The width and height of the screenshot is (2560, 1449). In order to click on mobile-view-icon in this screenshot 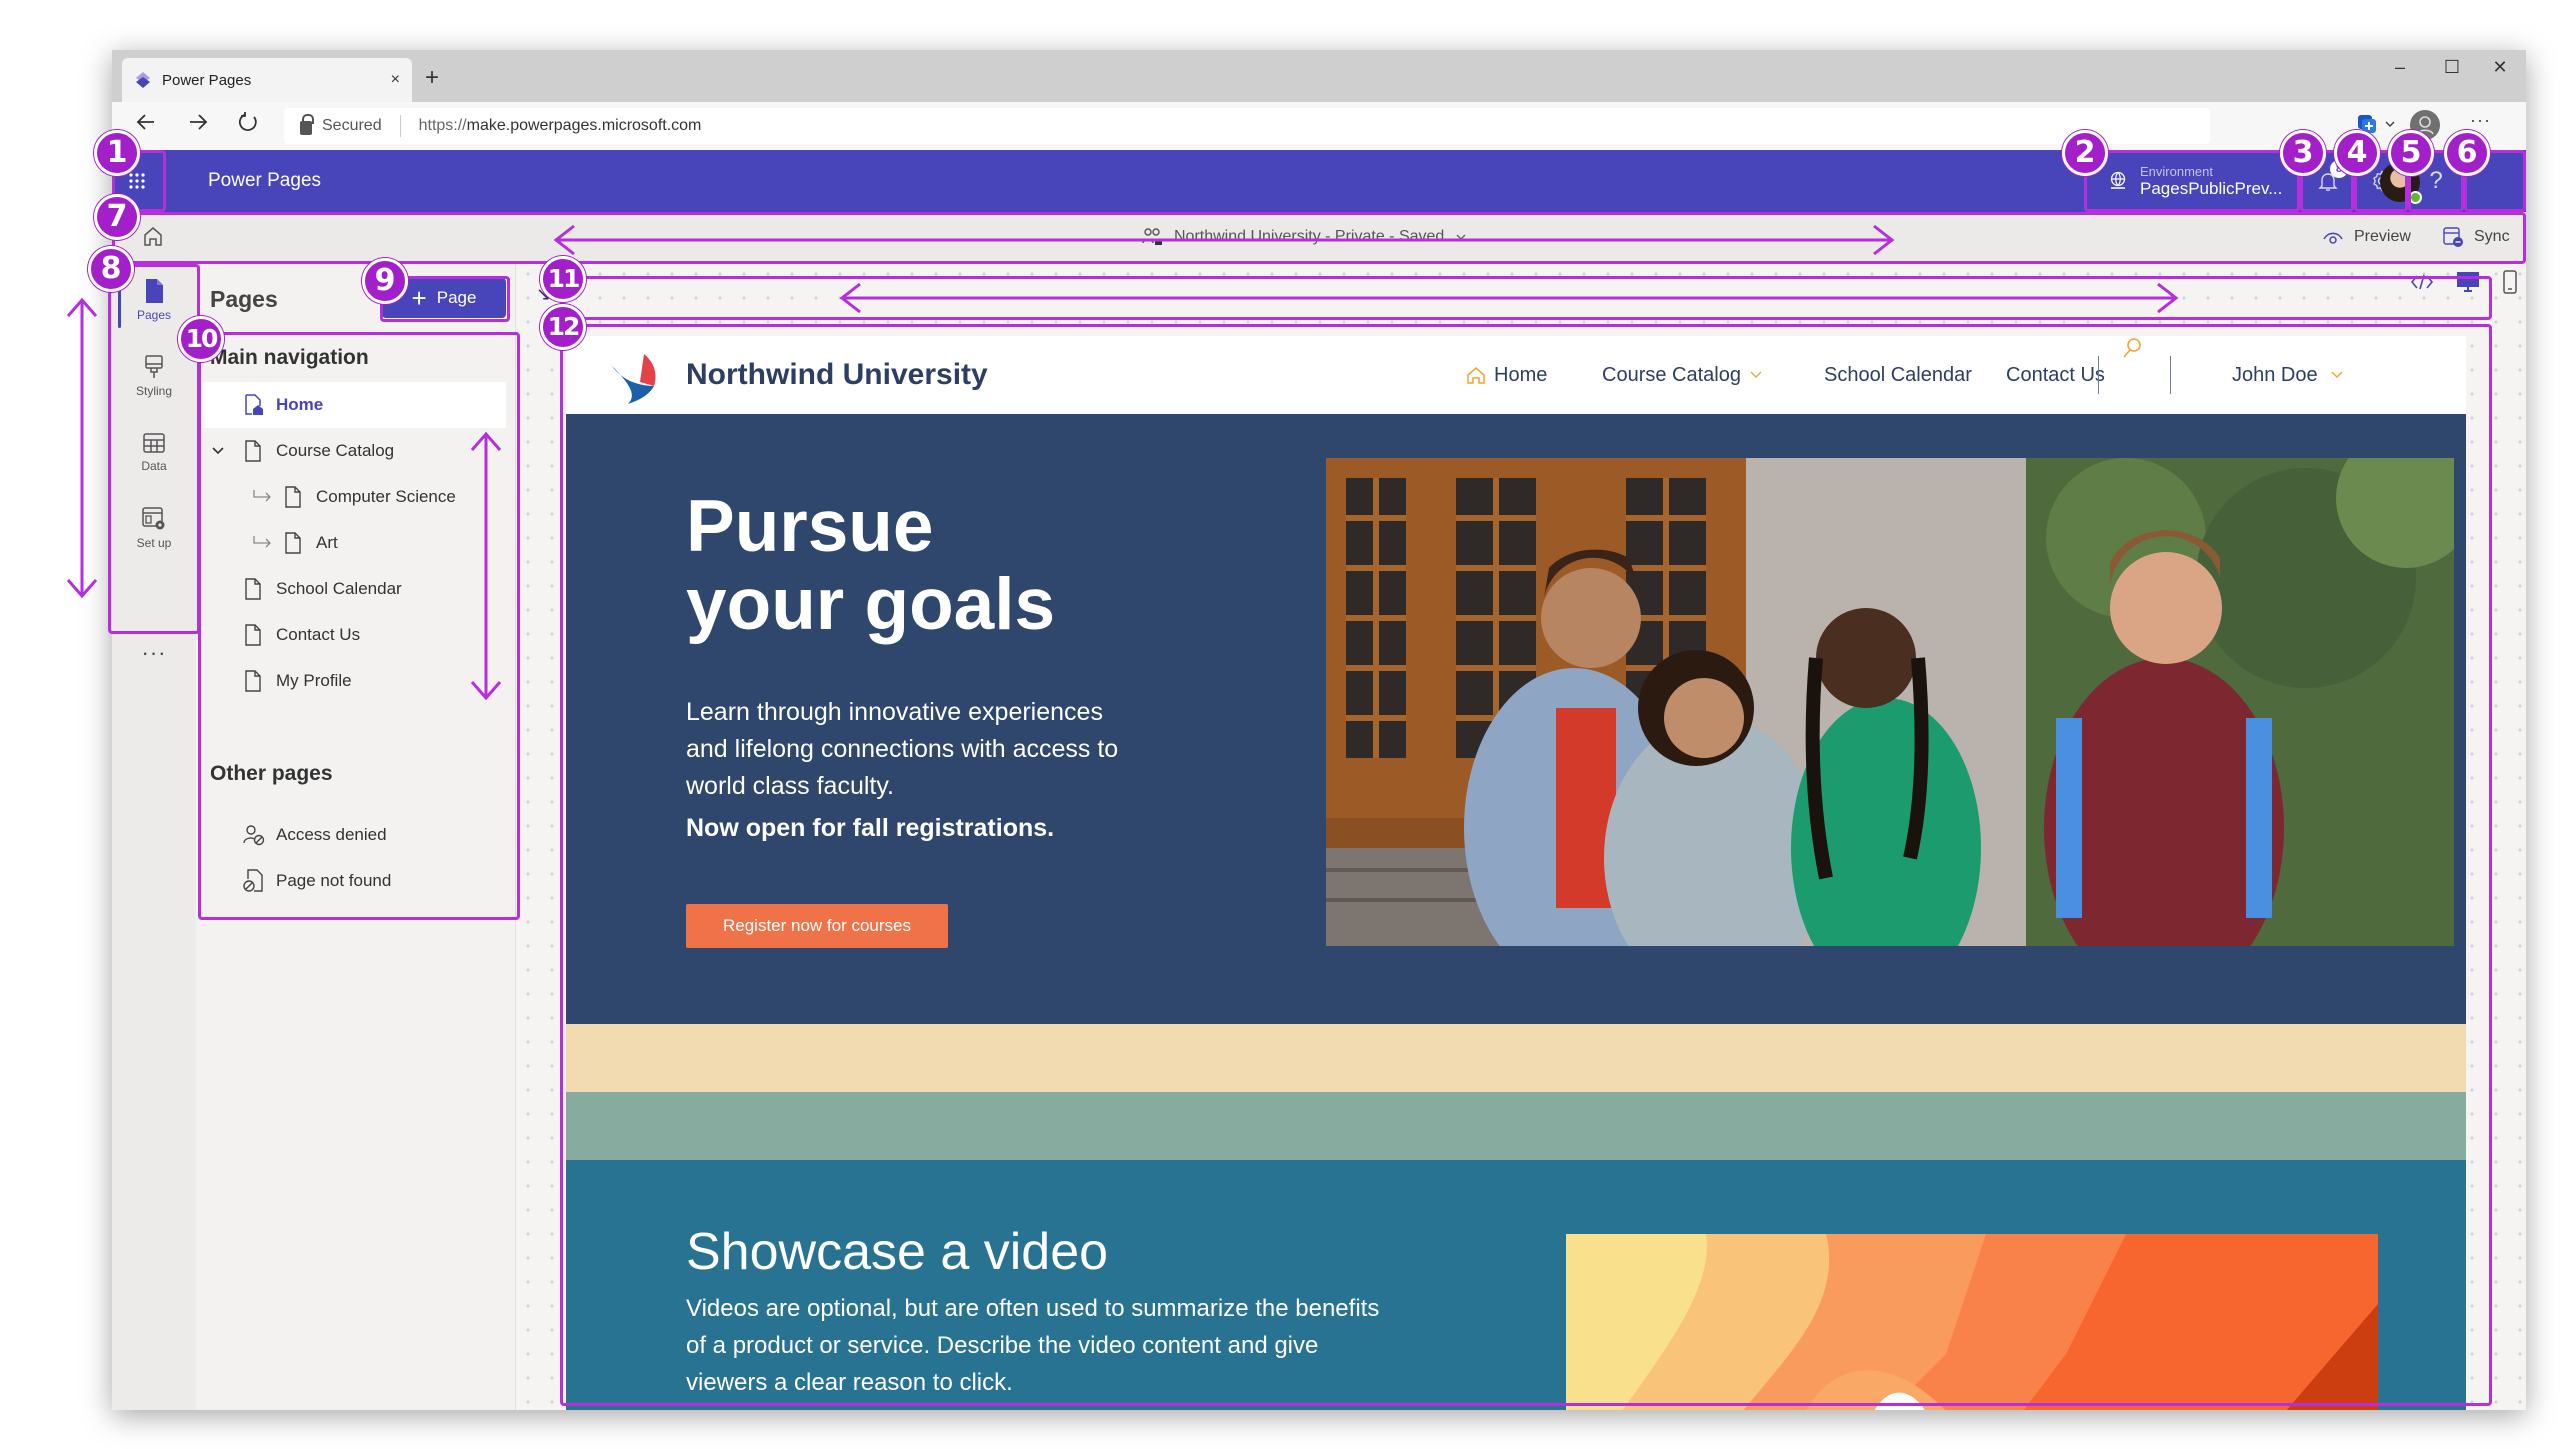, I will do `click(2510, 282)`.